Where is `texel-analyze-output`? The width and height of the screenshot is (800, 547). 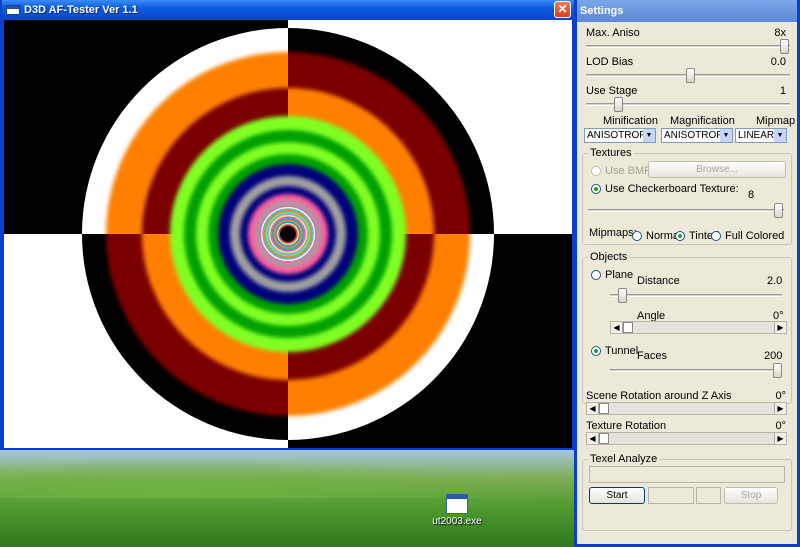
texel-analyze-output is located at coordinates (687, 474).